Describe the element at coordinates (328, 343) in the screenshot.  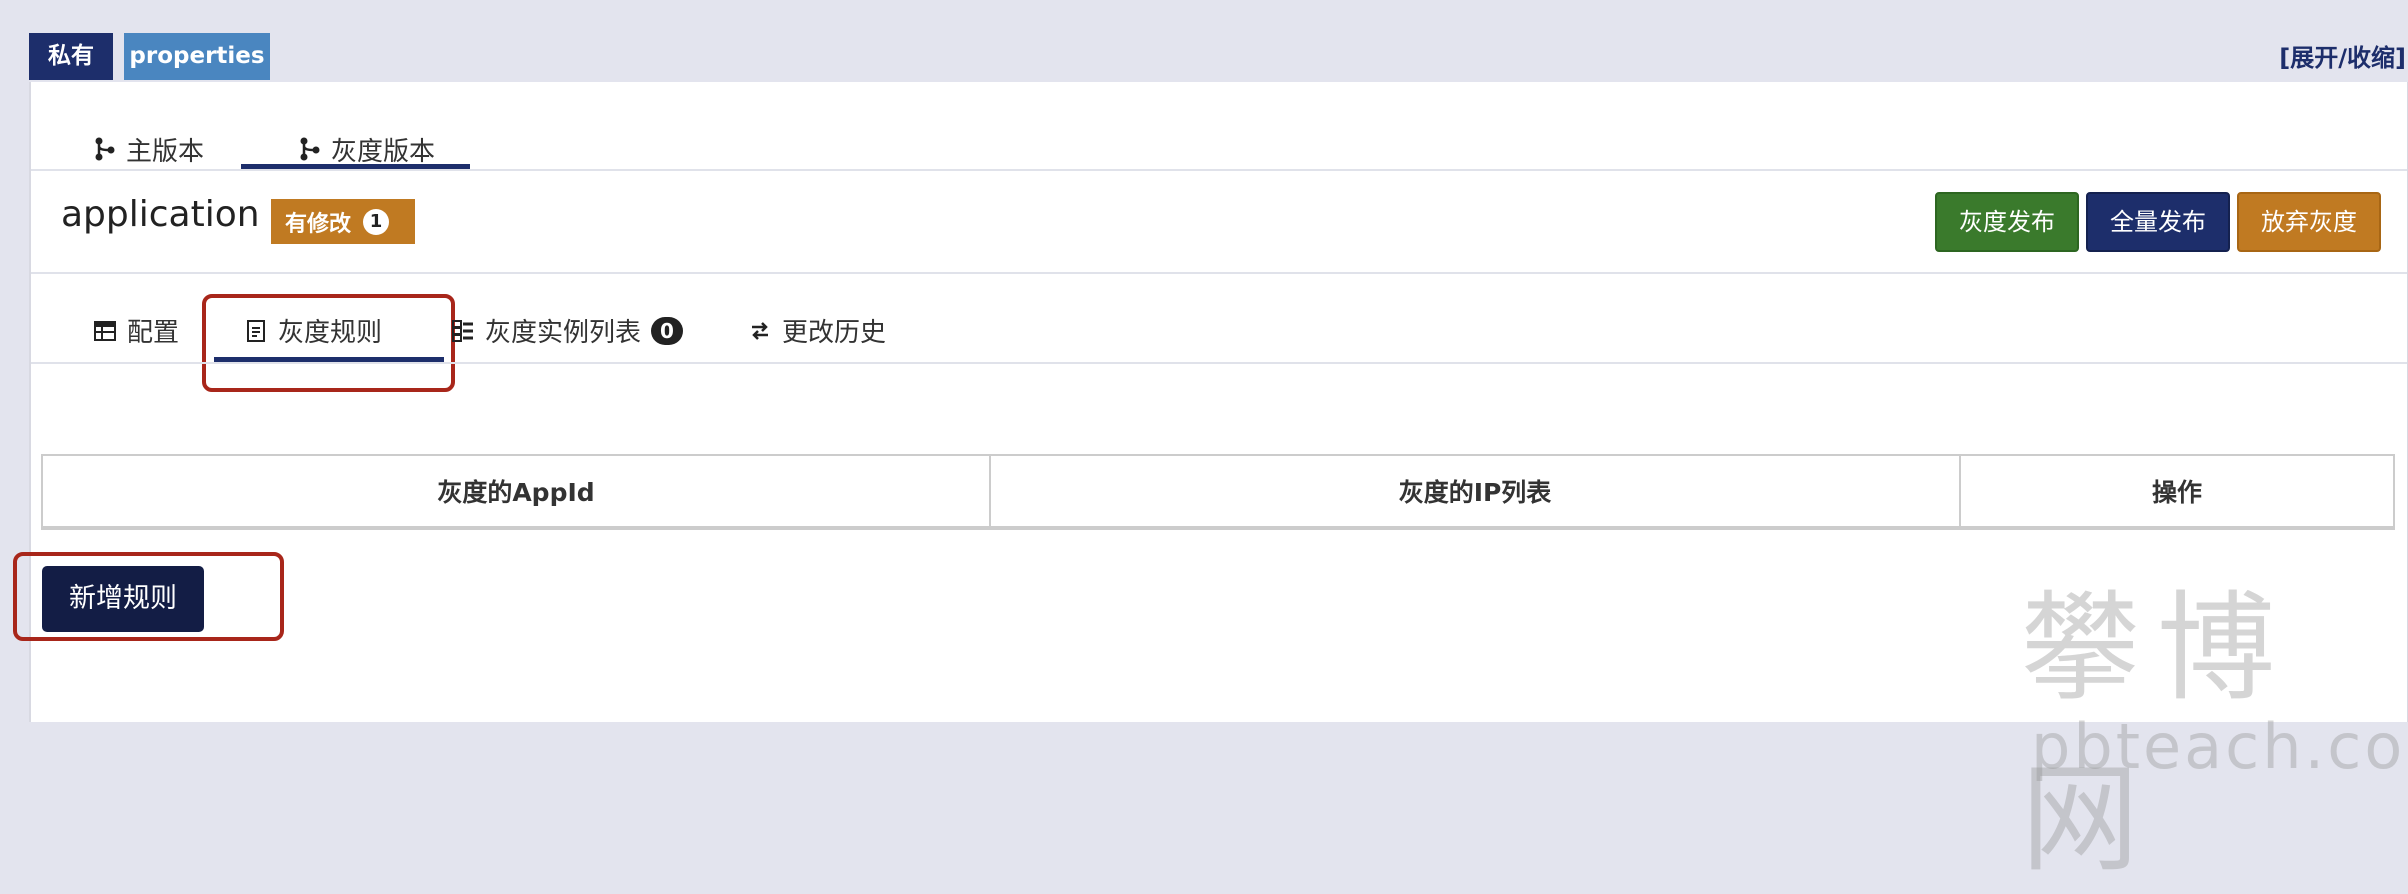
I see `tab-highlight-box` at that location.